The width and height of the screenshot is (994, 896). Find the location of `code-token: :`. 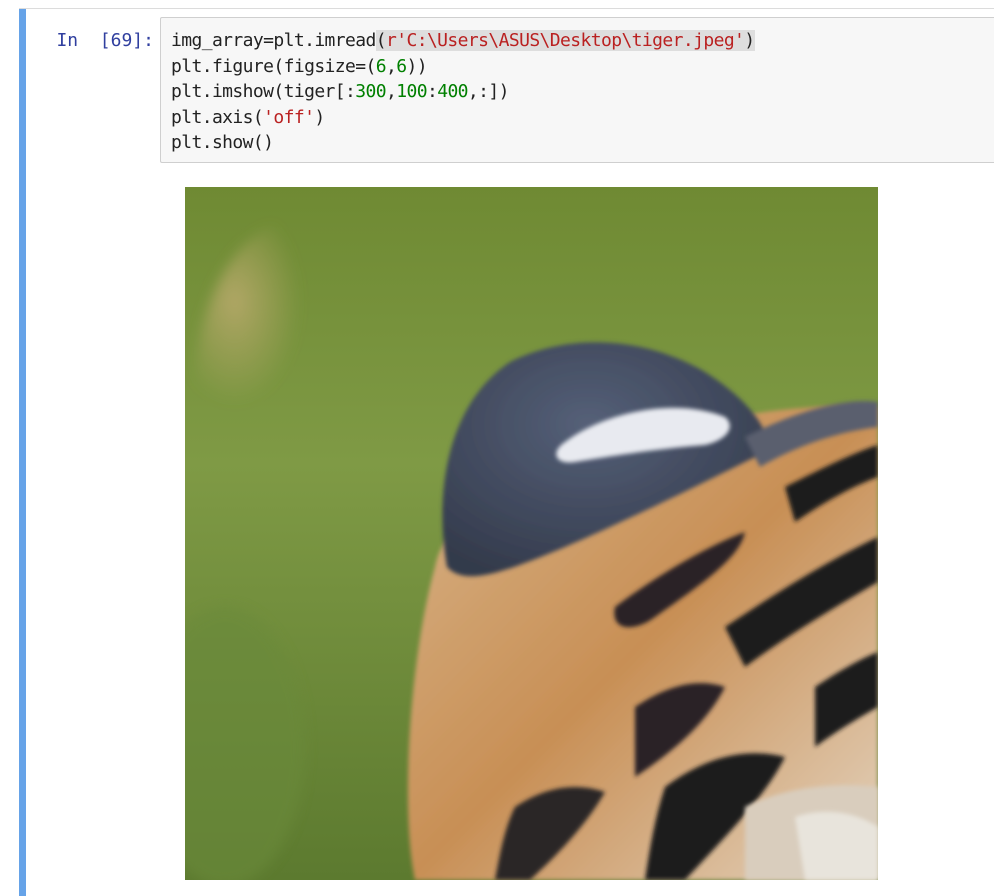

code-token: : is located at coordinates (432, 91).